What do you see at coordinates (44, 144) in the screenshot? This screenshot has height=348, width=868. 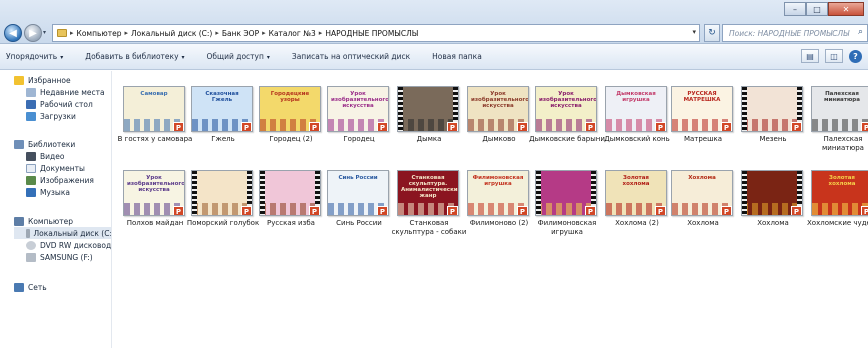 I see `sidebar-item-libraries: Библиотеки` at bounding box center [44, 144].